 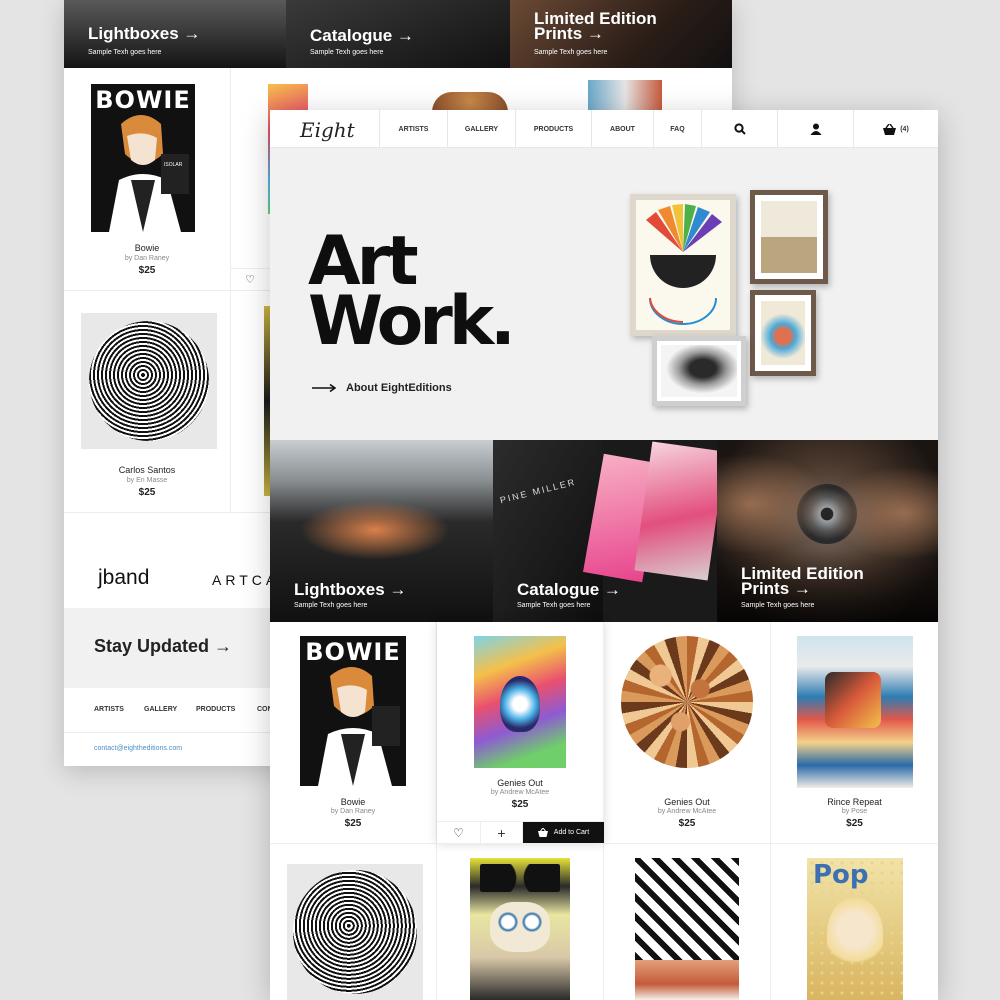 I want to click on promo-title: Lightboxes →, so click(x=350, y=589).